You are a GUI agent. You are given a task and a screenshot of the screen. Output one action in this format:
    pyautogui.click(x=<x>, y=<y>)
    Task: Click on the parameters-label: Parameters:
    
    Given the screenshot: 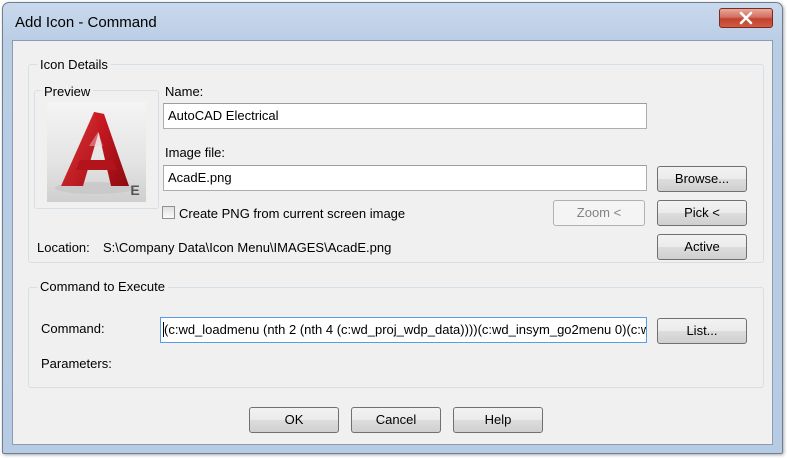 What is the action you would take?
    pyautogui.click(x=76, y=363)
    